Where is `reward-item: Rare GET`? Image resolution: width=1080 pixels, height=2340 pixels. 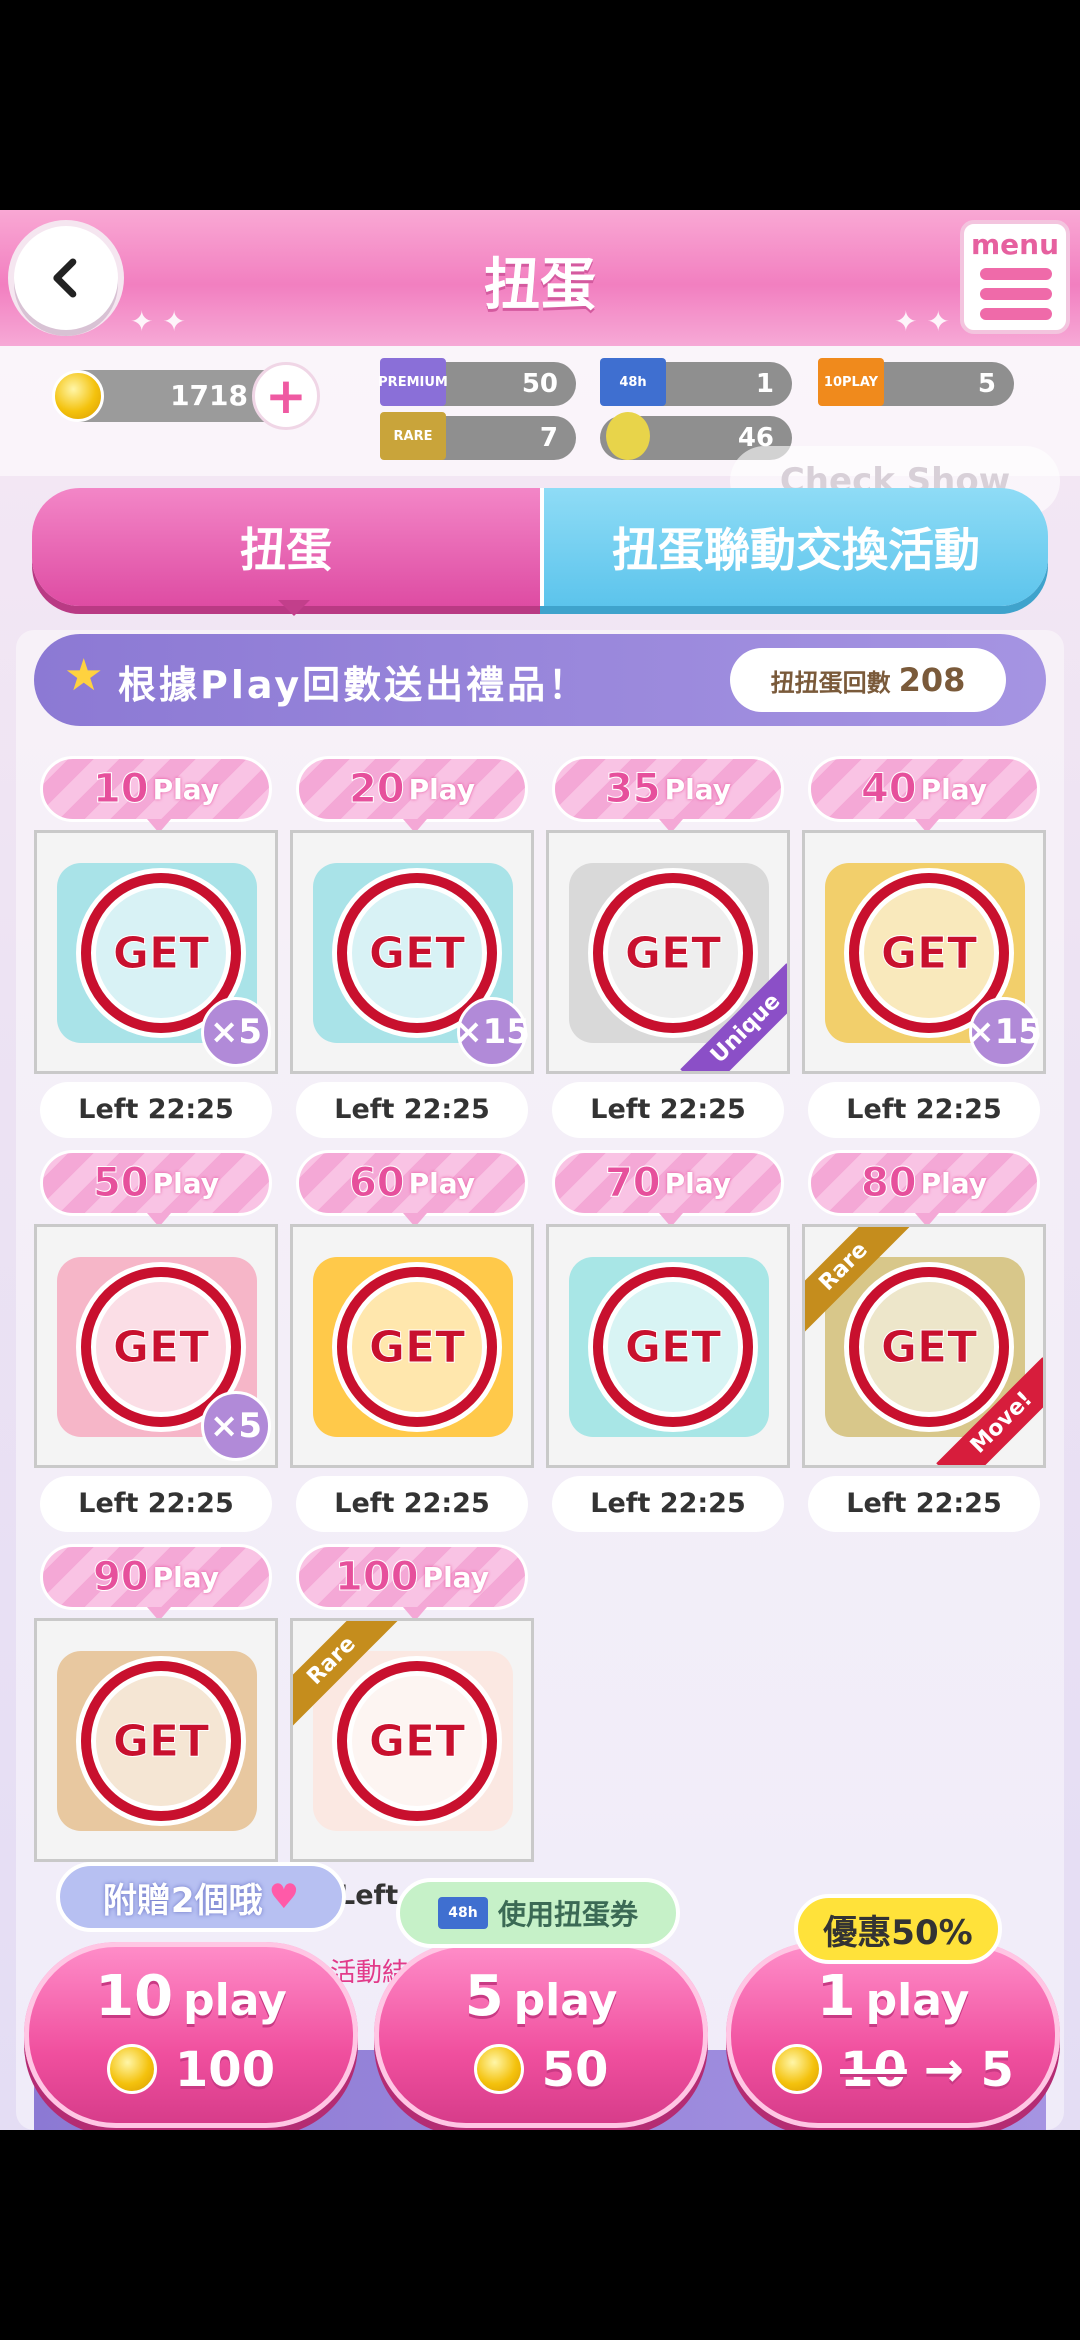
reward-item: Rare GET is located at coordinates (412, 1740).